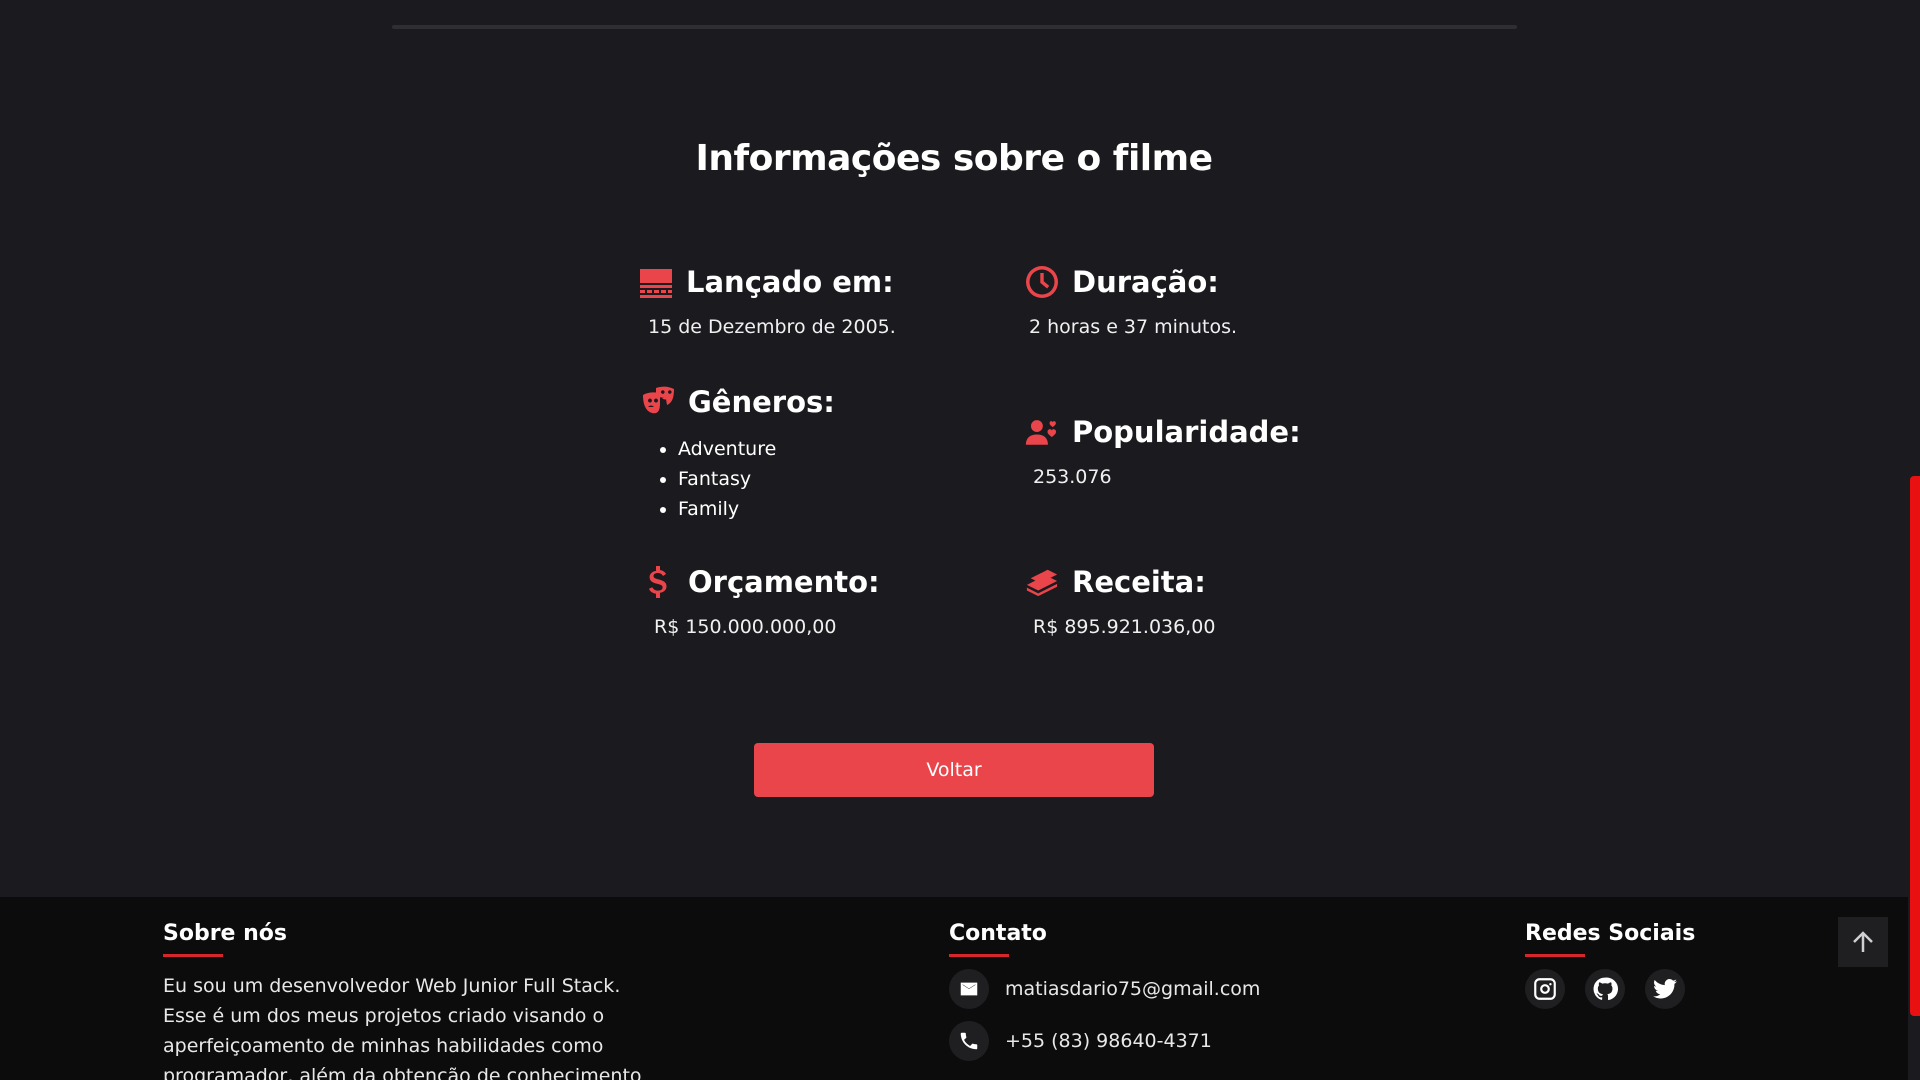  Describe the element at coordinates (1042, 582) in the screenshot. I see `money-stack-icon` at that location.